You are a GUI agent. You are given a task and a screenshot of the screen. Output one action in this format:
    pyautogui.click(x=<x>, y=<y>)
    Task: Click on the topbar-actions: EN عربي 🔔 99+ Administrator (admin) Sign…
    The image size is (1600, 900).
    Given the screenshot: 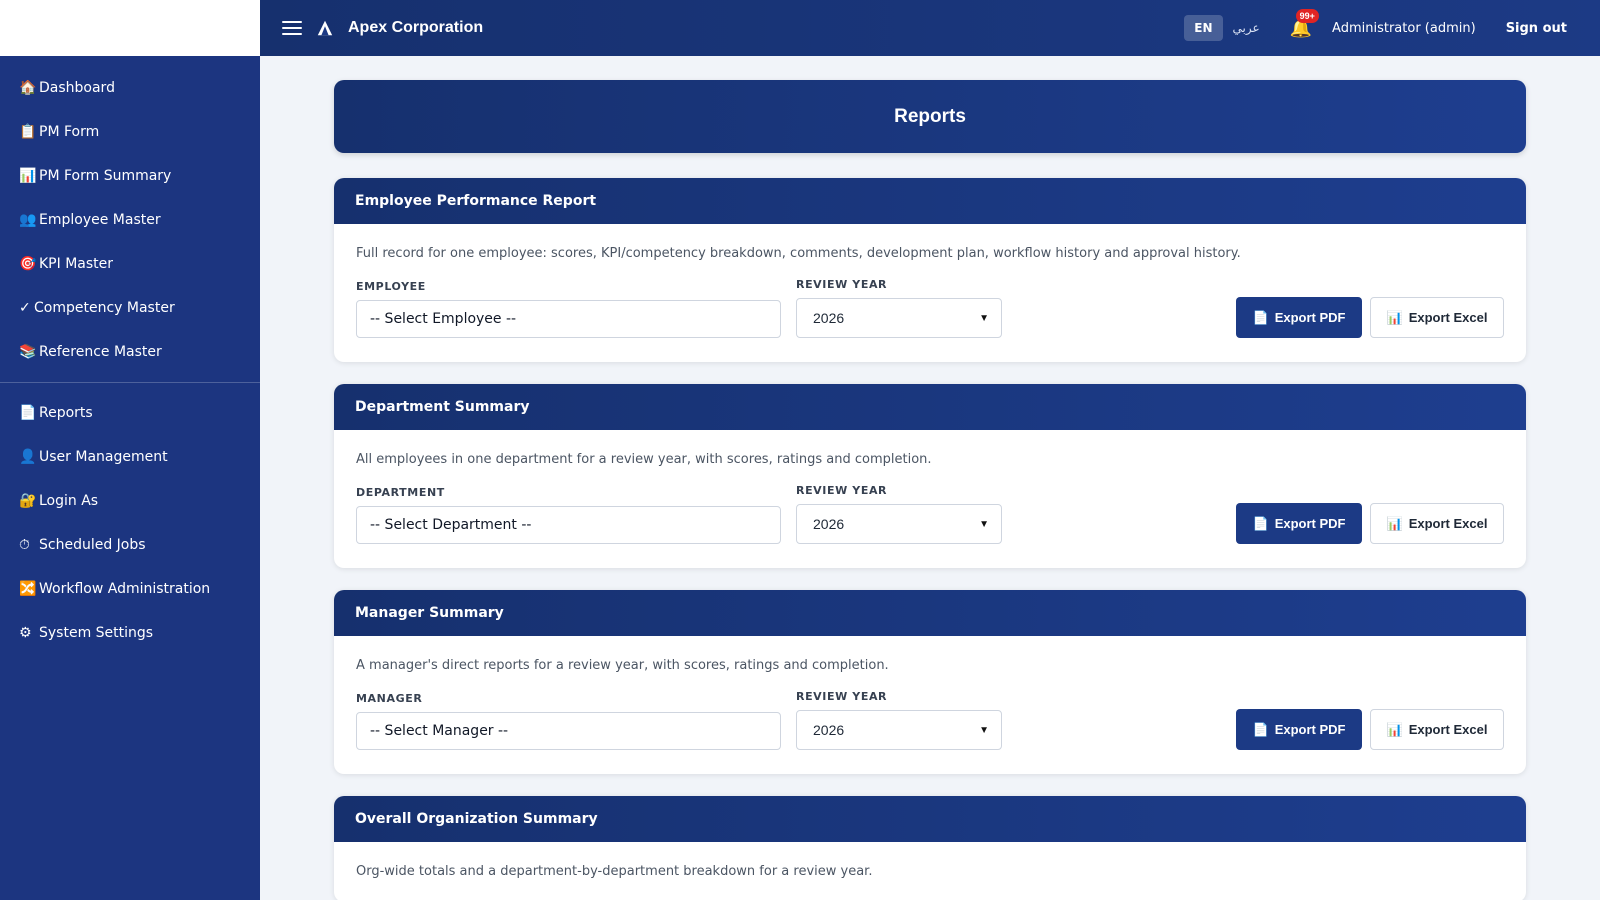 What is the action you would take?
    pyautogui.click(x=1392, y=28)
    